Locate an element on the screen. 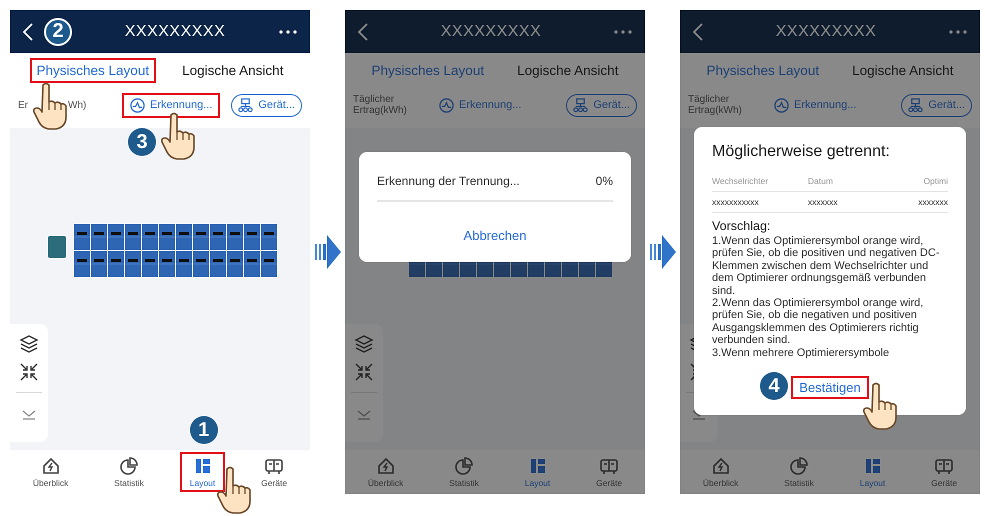  step-number-badge: 4 is located at coordinates (774, 386).